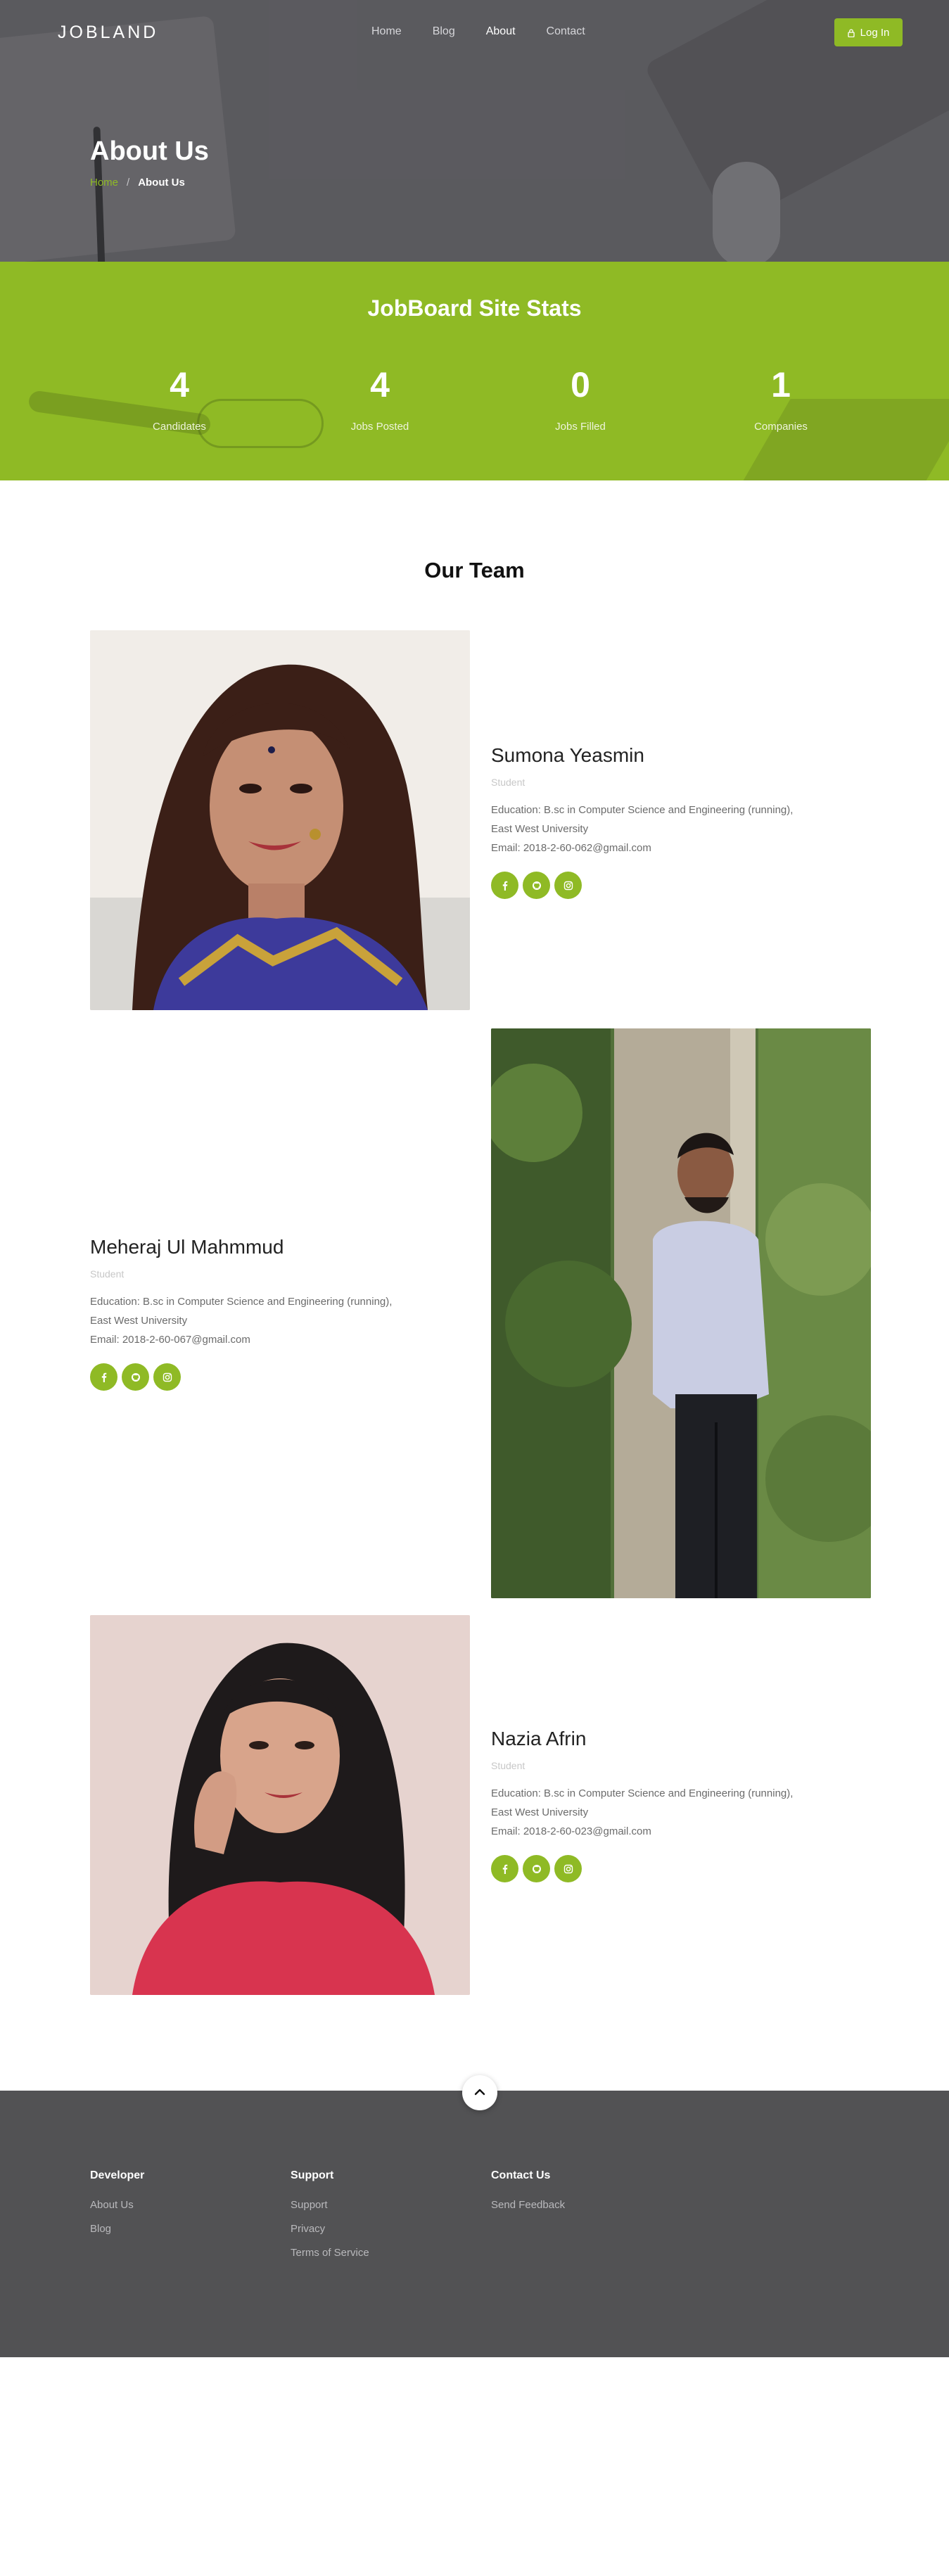 This screenshot has width=949, height=2576. I want to click on stat-value: 0, so click(580, 384).